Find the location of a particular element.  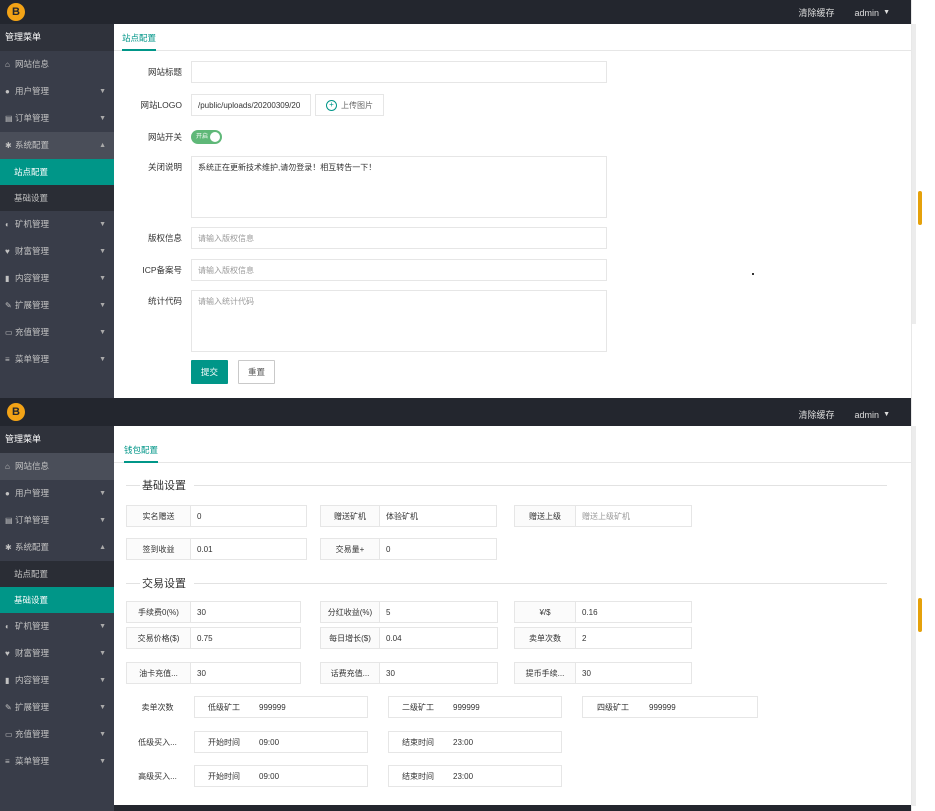

field-value: 0 is located at coordinates (199, 516).